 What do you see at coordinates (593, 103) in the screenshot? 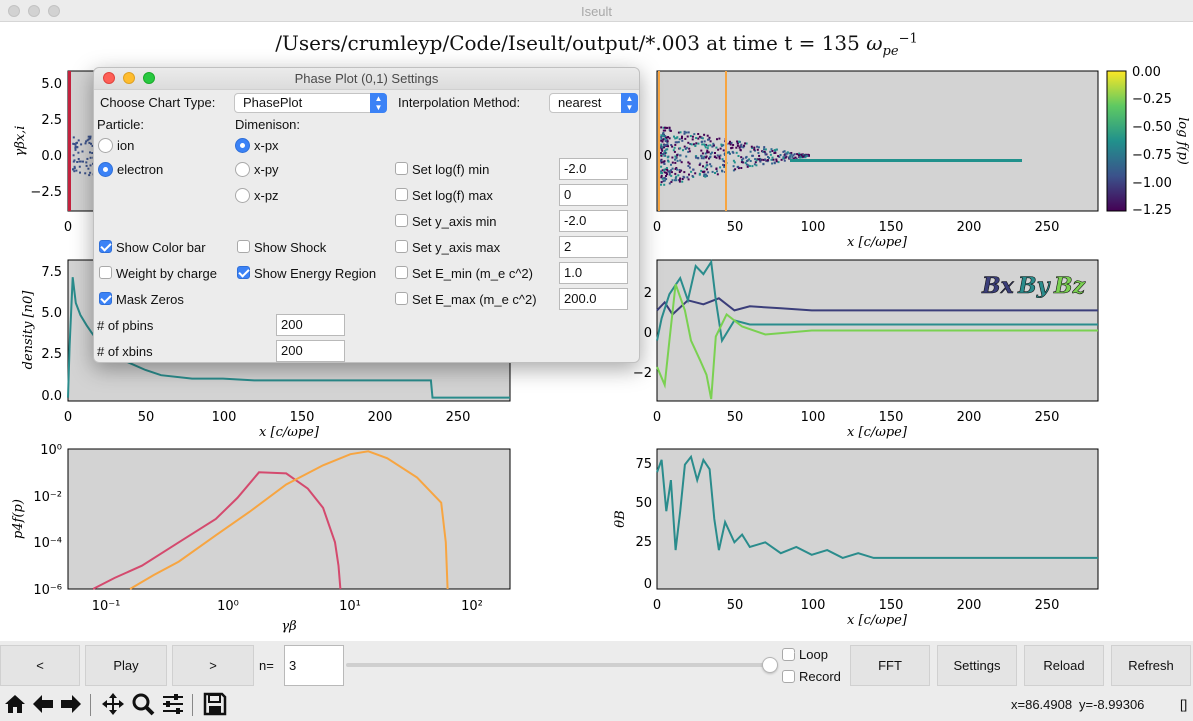
I see `interpolation-select: nearest ▲ ▼` at bounding box center [593, 103].